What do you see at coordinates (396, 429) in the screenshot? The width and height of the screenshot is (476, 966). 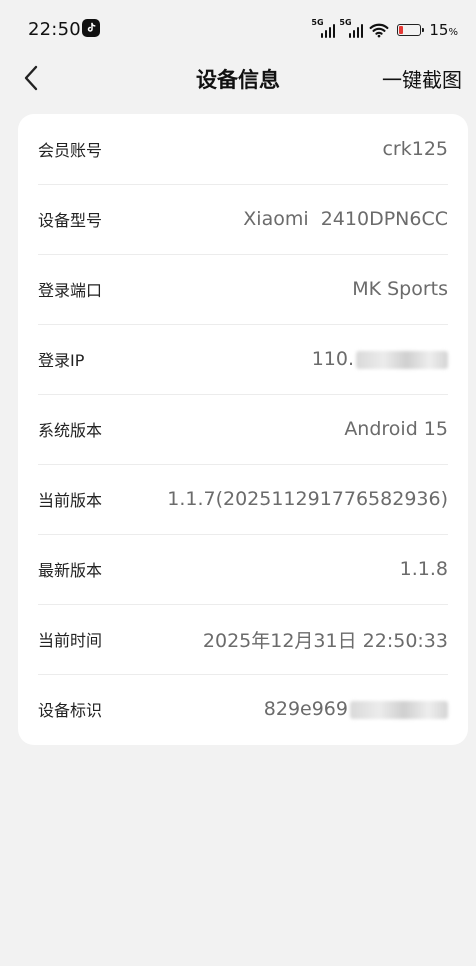 I see `row-value: Android 15` at bounding box center [396, 429].